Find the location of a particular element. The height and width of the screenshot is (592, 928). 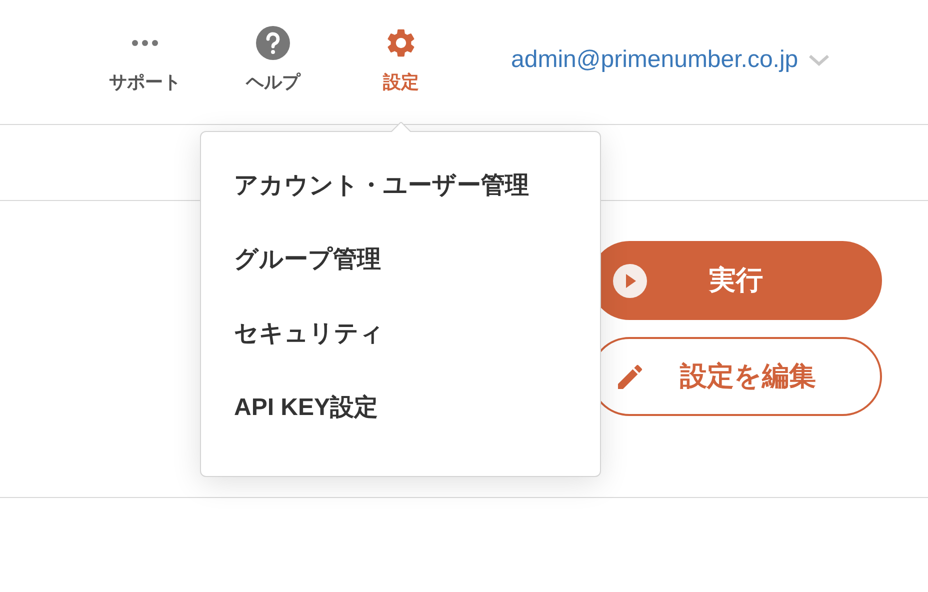

more-icon is located at coordinates (145, 43).